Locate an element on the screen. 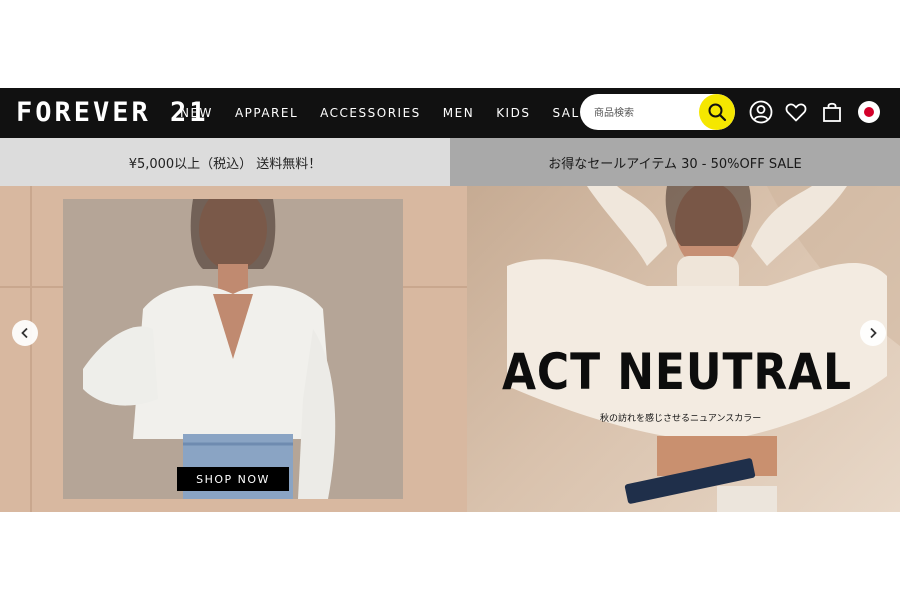 The width and height of the screenshot is (900, 600). search-box is located at coordinates (657, 112).